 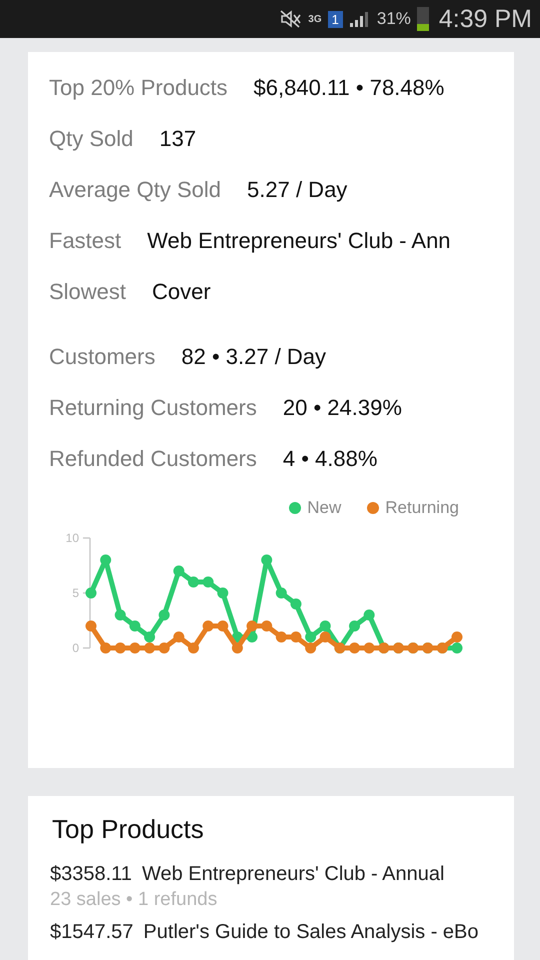 What do you see at coordinates (311, 932) in the screenshot?
I see `product-name: Putler's Guide to Sales Analysis - eBo` at bounding box center [311, 932].